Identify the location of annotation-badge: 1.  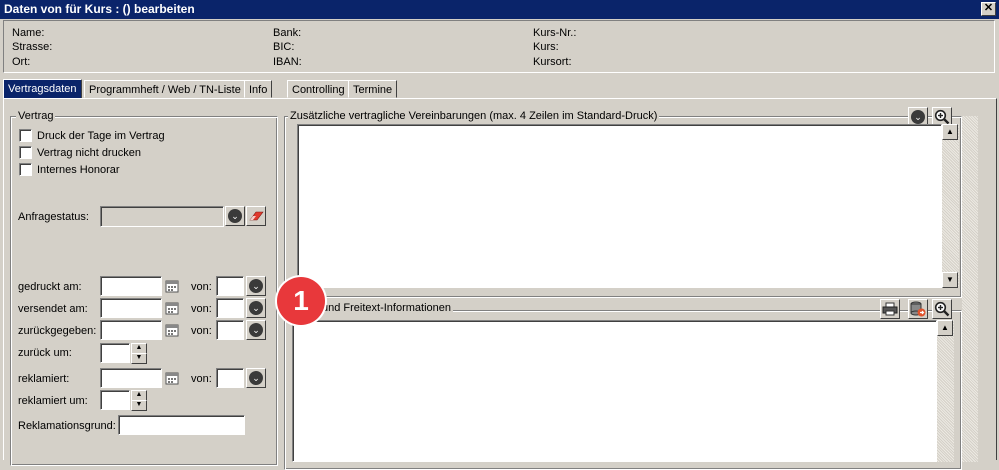
(301, 301).